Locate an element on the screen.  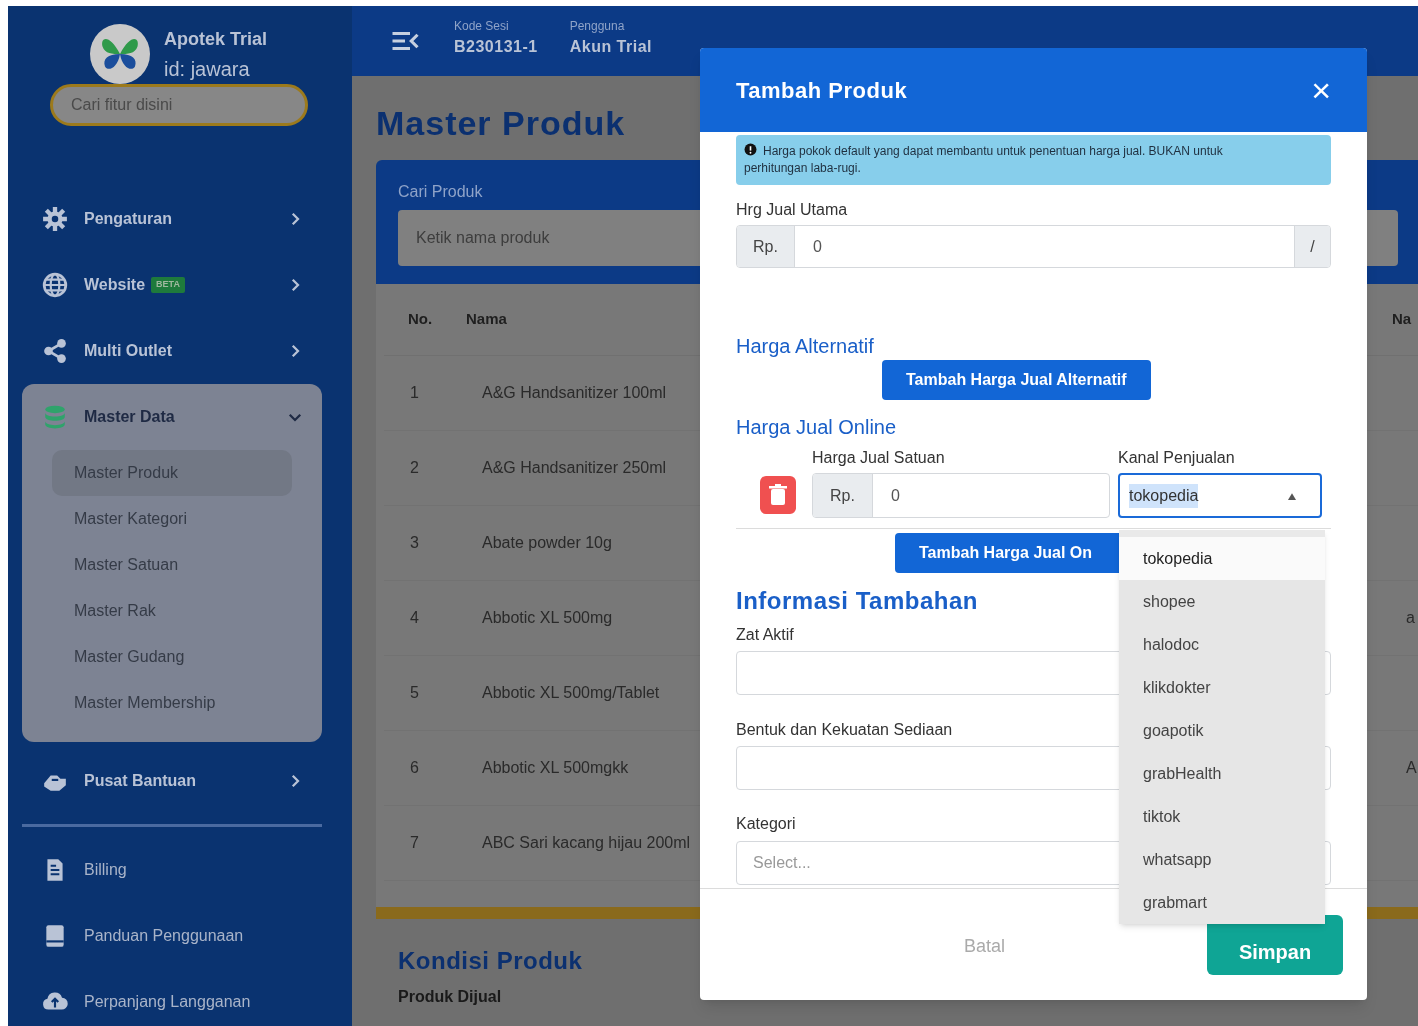
table-cell-text: 1 is located at coordinates (414, 393).